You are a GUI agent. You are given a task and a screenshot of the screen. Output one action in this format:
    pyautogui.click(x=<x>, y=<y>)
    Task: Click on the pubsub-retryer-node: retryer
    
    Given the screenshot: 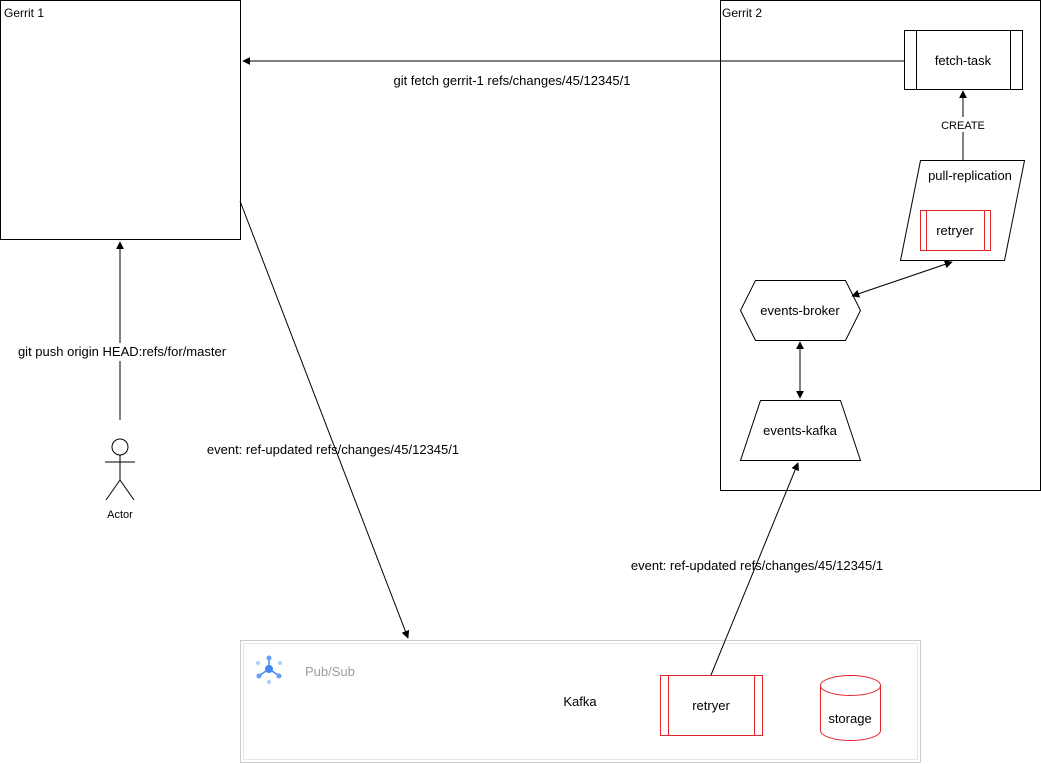 What is the action you would take?
    pyautogui.click(x=711, y=705)
    